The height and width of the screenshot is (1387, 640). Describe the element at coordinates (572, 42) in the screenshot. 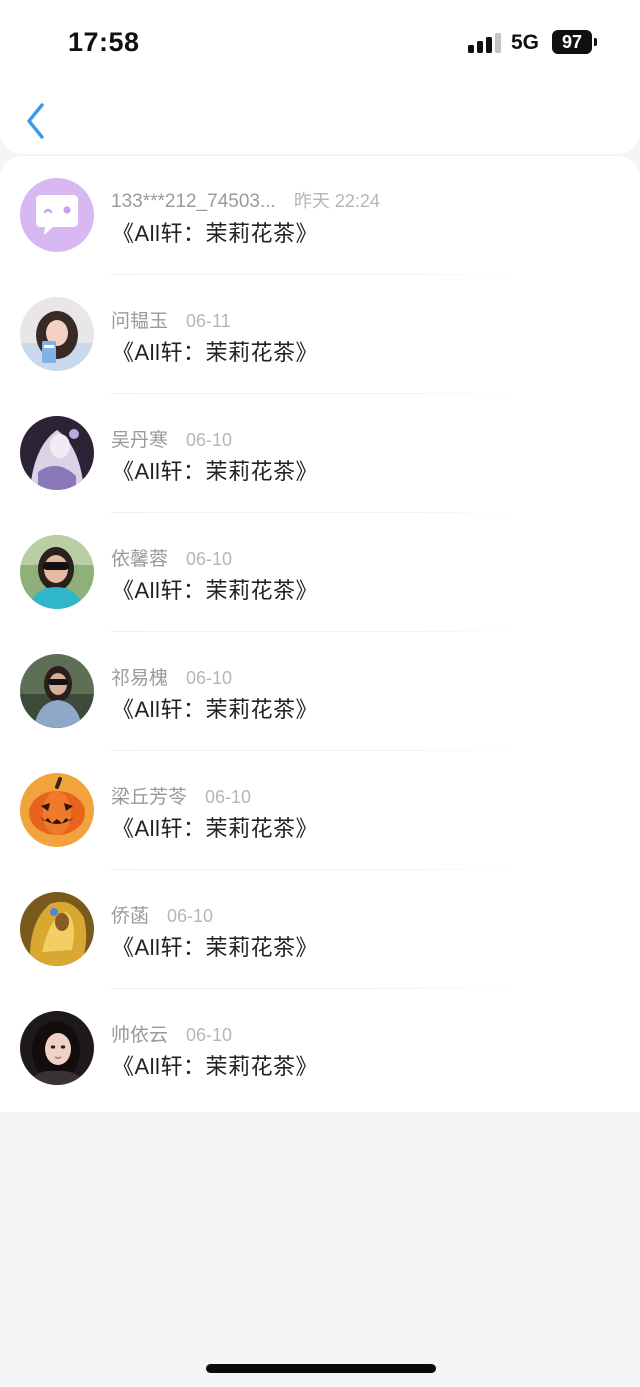

I see `battery-icon: 97` at that location.